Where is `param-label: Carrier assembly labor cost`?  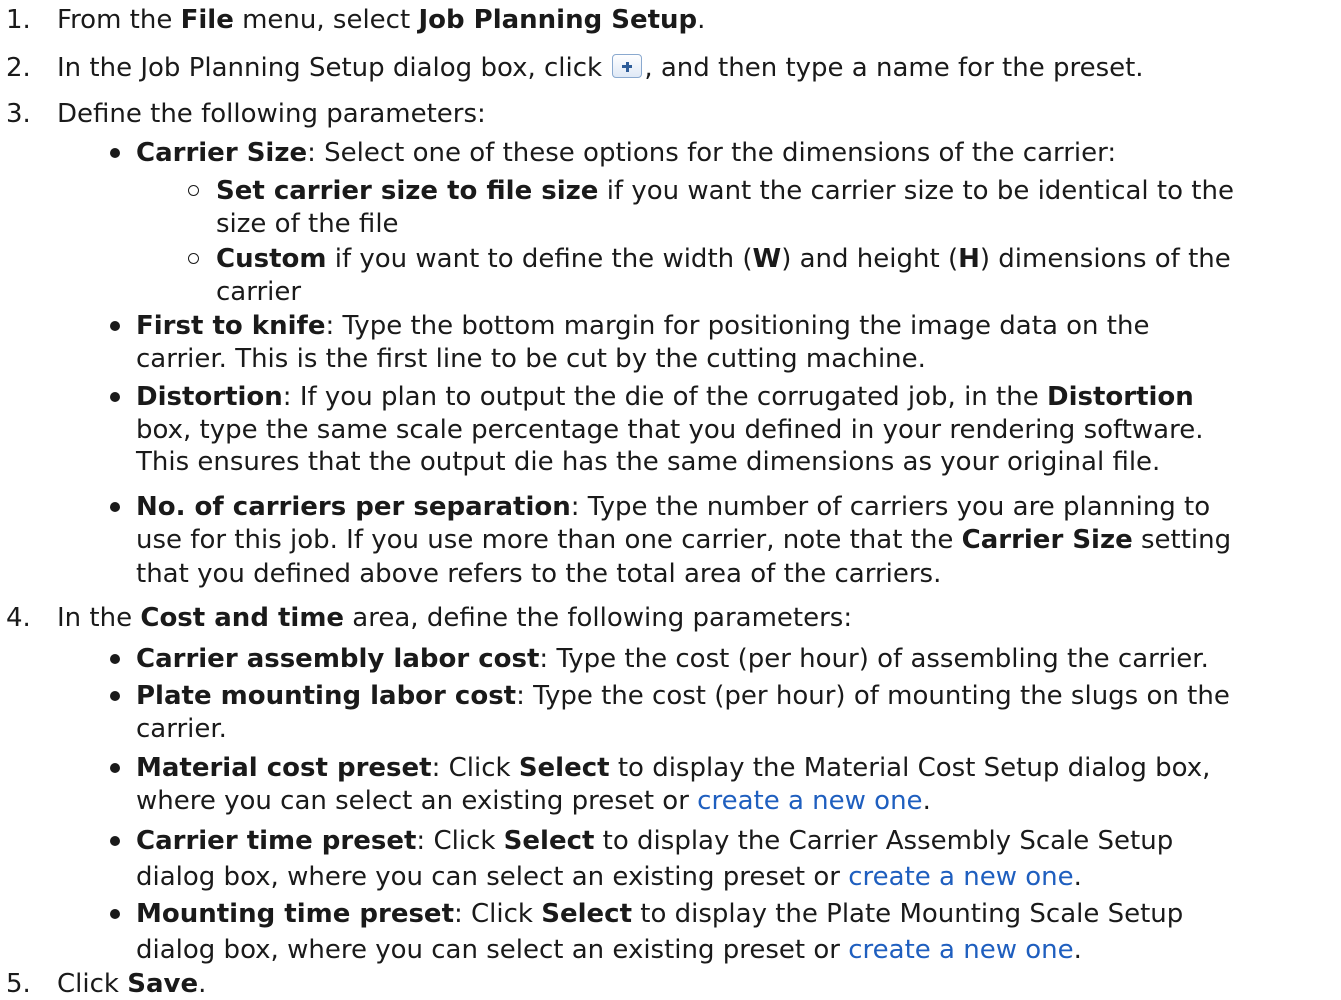
param-label: Carrier assembly labor cost is located at coordinates (338, 659).